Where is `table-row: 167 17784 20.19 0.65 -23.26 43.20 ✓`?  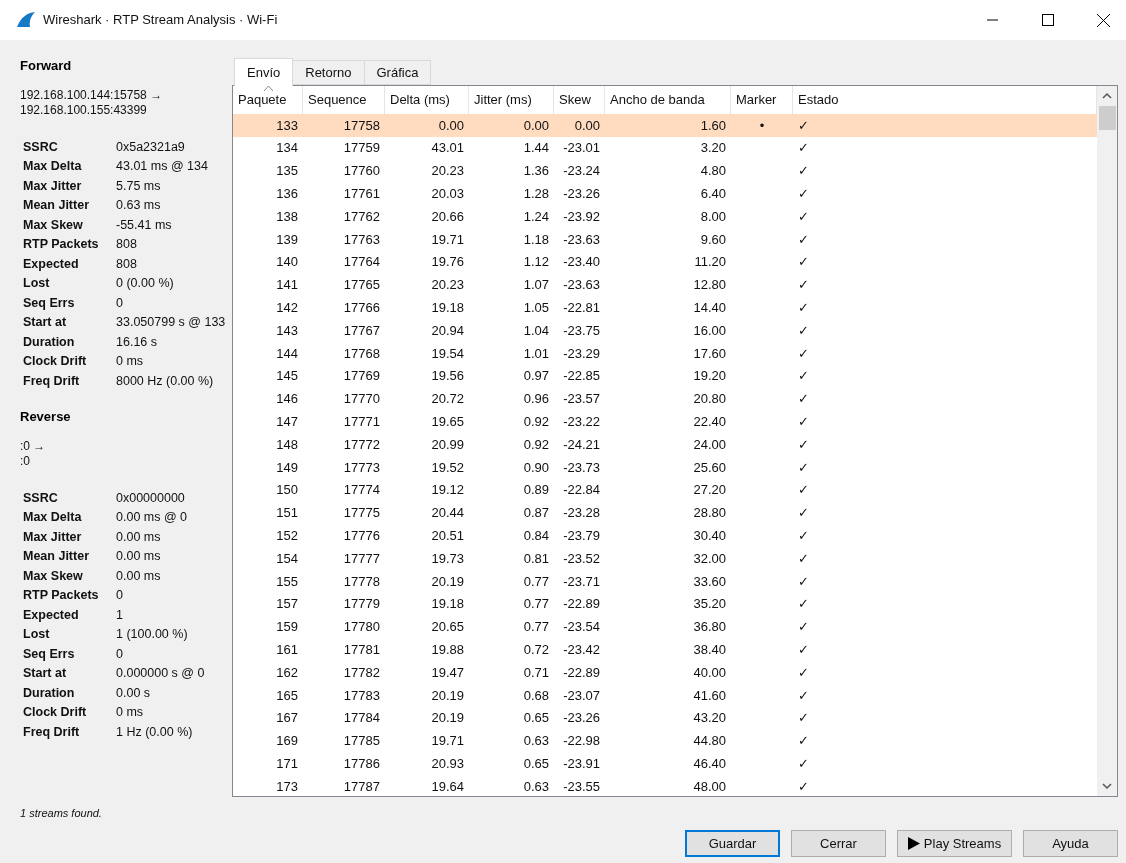
table-row: 167 17784 20.19 0.65 -23.26 43.20 ✓ is located at coordinates (665, 718).